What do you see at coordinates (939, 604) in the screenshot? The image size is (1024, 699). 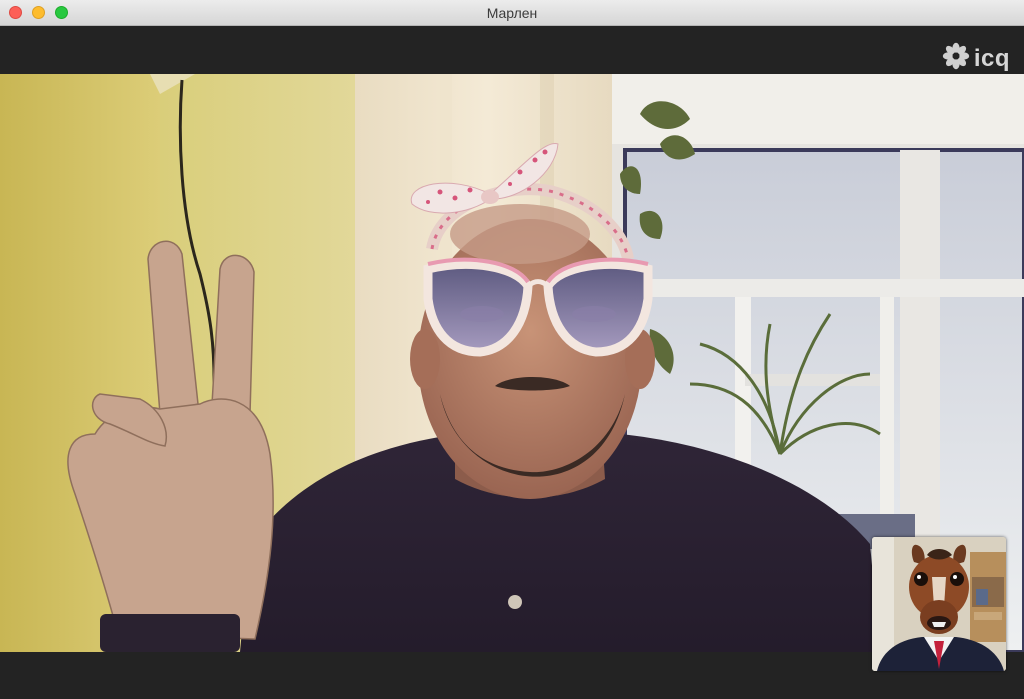 I see `self-video-preview` at bounding box center [939, 604].